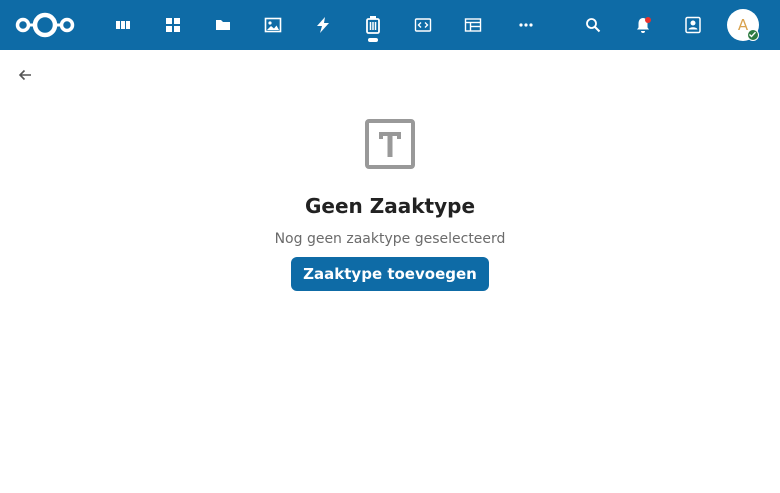 The width and height of the screenshot is (780, 493). What do you see at coordinates (45, 25) in the screenshot?
I see `nextcloud-logo` at bounding box center [45, 25].